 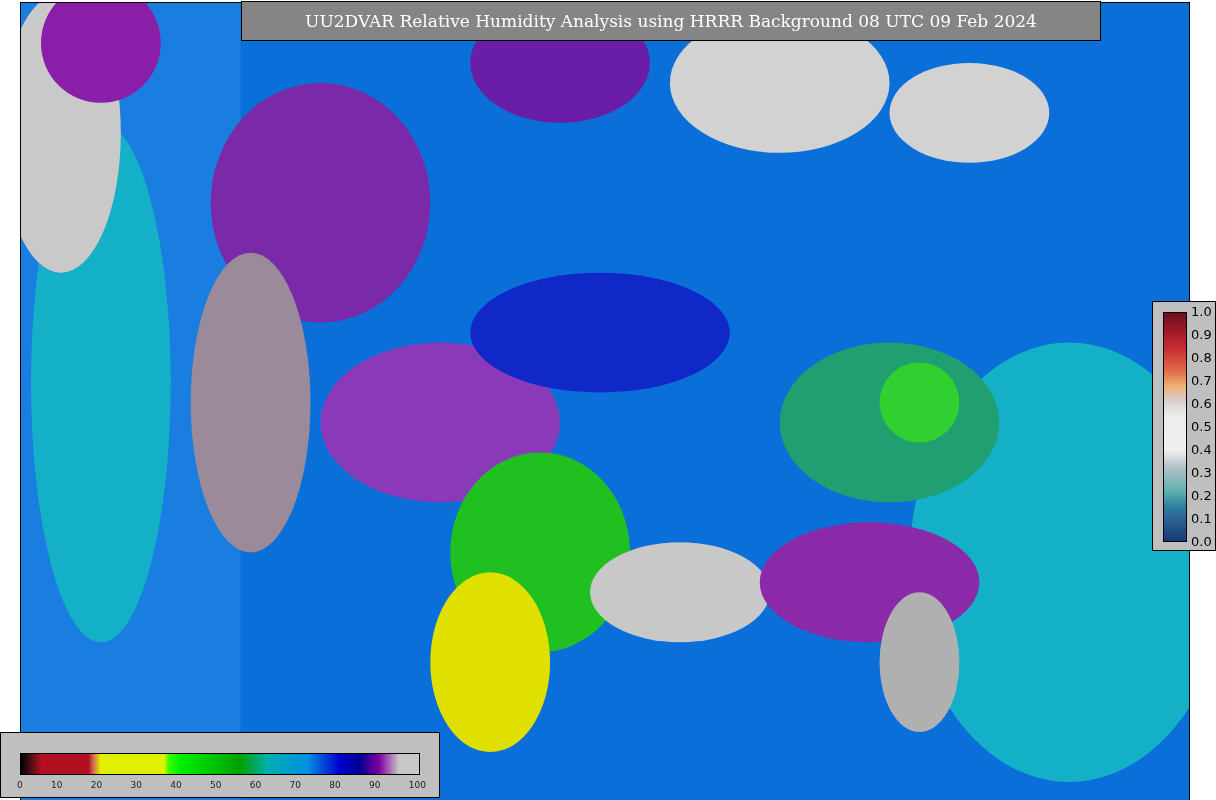 I want to click on tick-label: 10, so click(x=57, y=785).